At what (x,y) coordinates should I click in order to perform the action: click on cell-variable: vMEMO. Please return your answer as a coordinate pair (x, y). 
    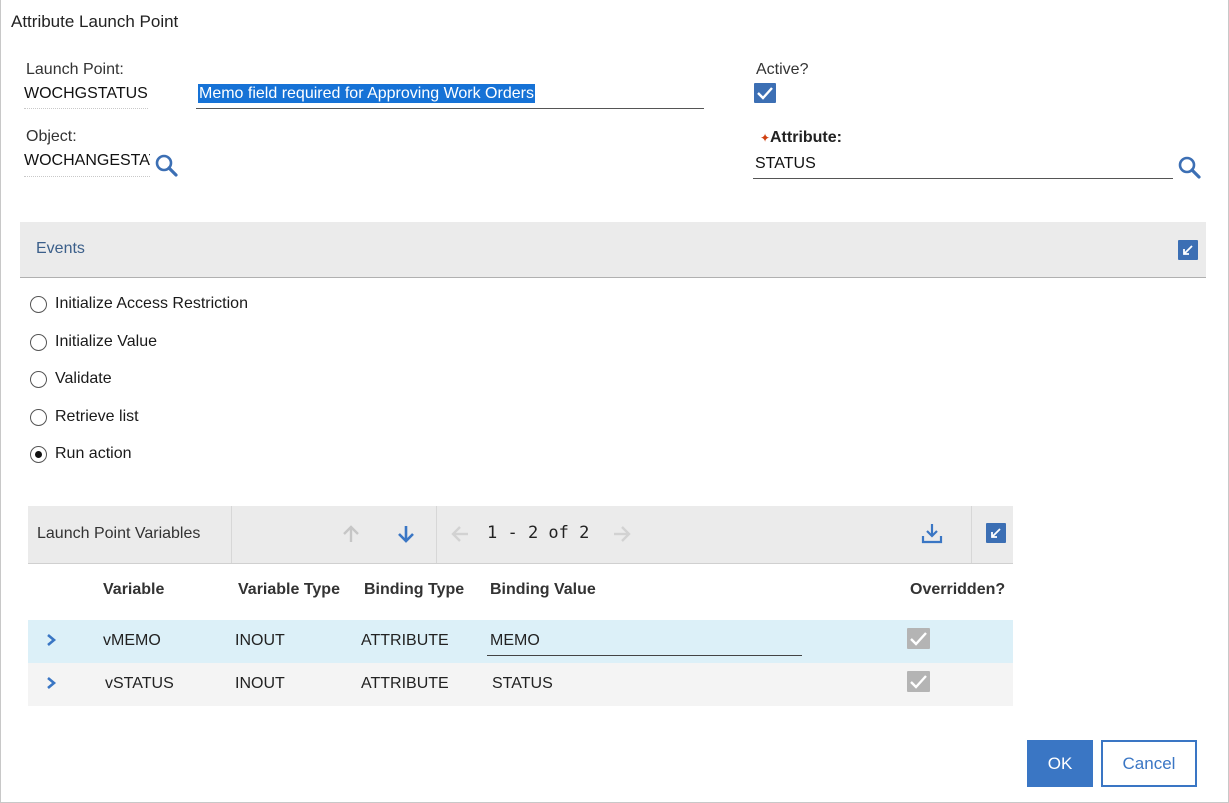
    Looking at the image, I should click on (132, 640).